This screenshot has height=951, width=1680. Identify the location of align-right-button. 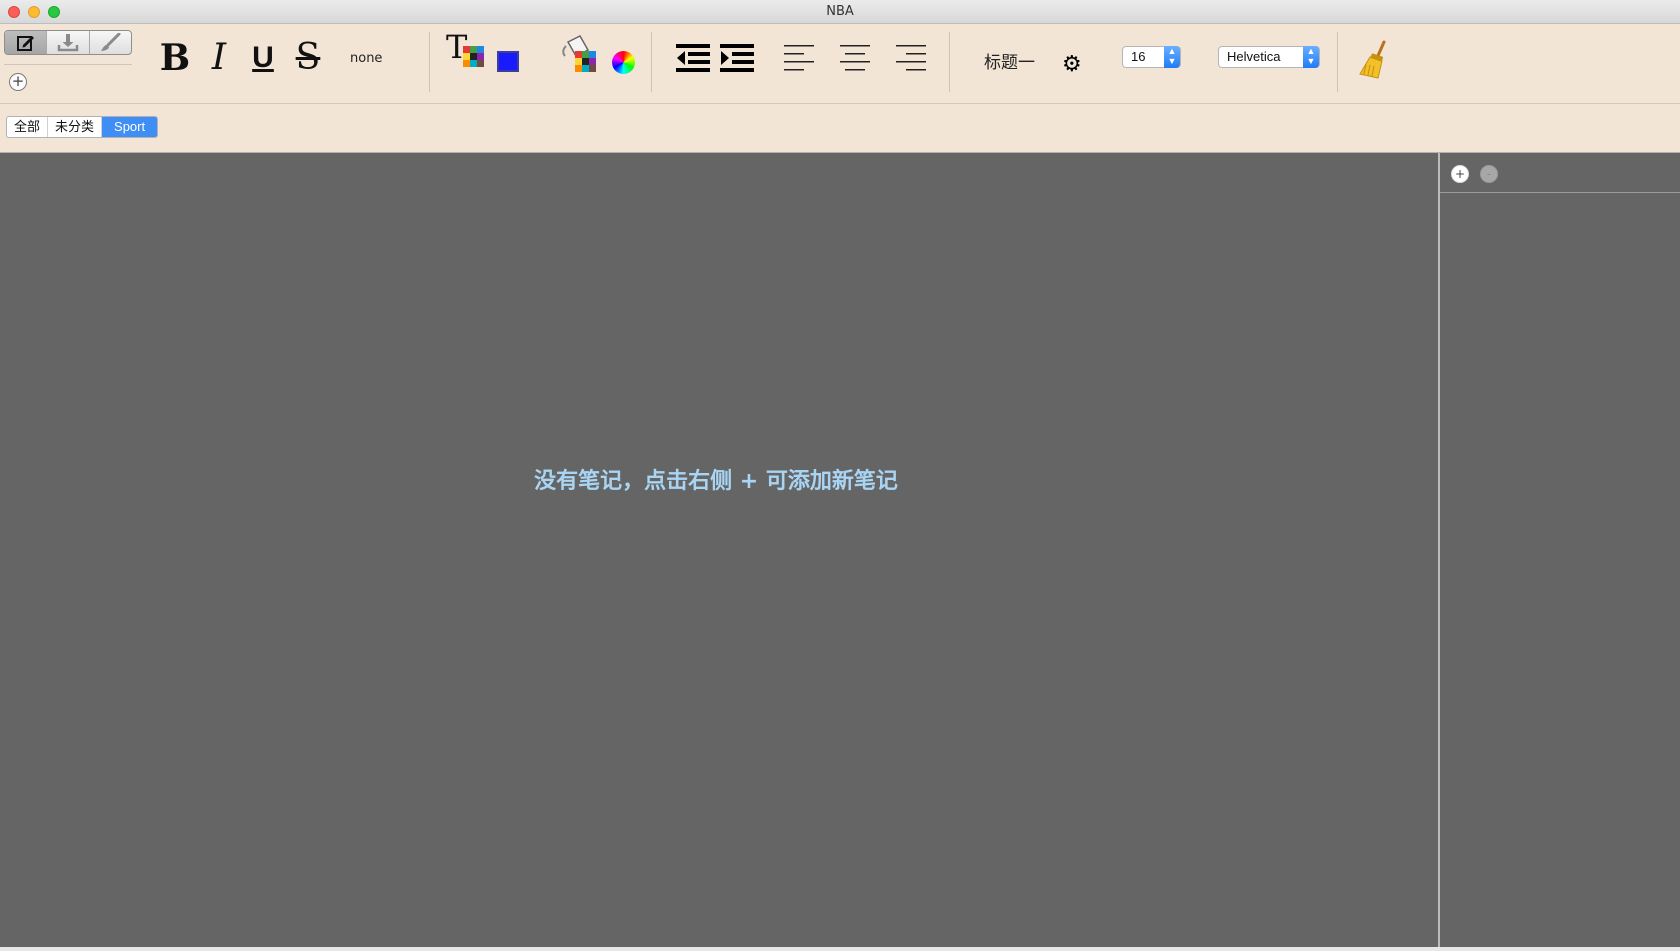
(912, 58).